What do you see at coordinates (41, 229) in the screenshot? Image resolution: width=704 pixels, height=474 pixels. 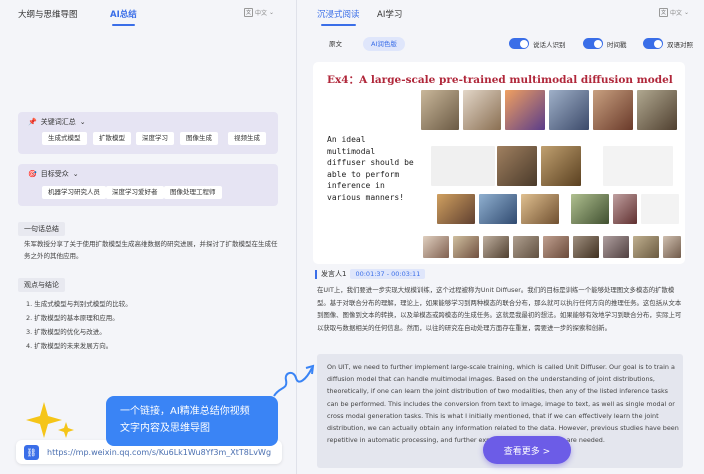 I see `summary-title: 一句话总结` at bounding box center [41, 229].